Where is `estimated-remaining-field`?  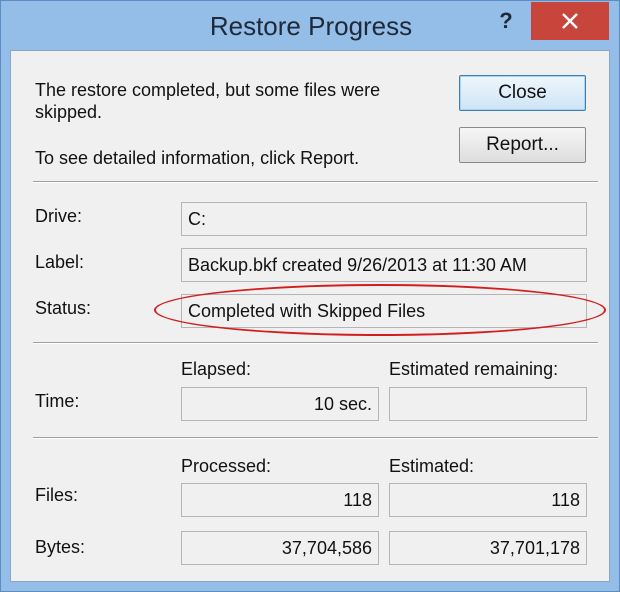 estimated-remaining-field is located at coordinates (488, 404).